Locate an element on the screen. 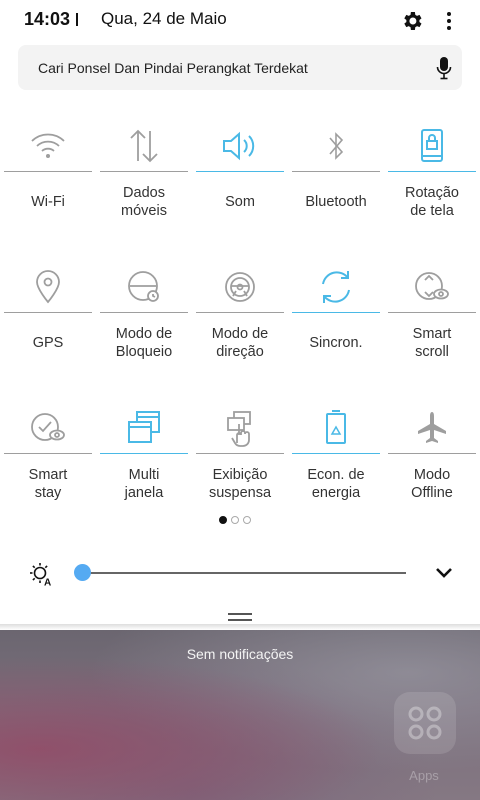 Image resolution: width=480 pixels, height=800 pixels. drag-handle is located at coordinates (240, 617).